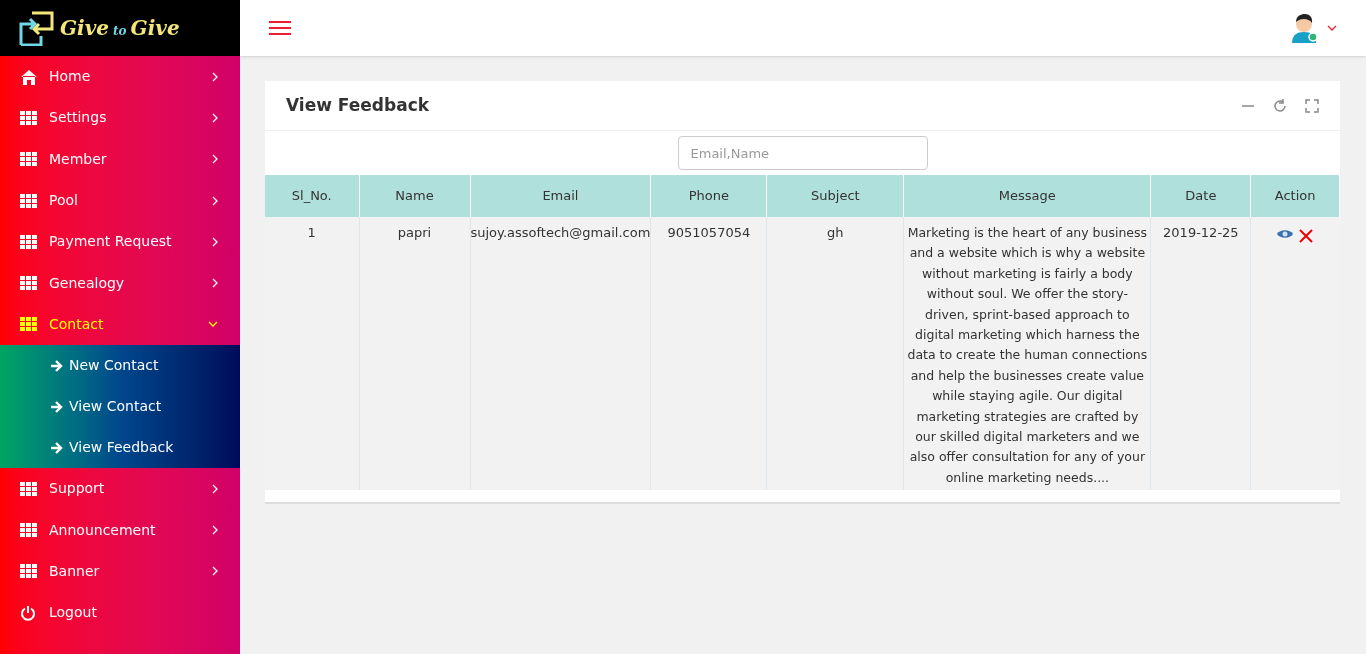 This screenshot has height=654, width=1366. Describe the element at coordinates (120, 28) in the screenshot. I see `logo-text: Give to Give` at that location.